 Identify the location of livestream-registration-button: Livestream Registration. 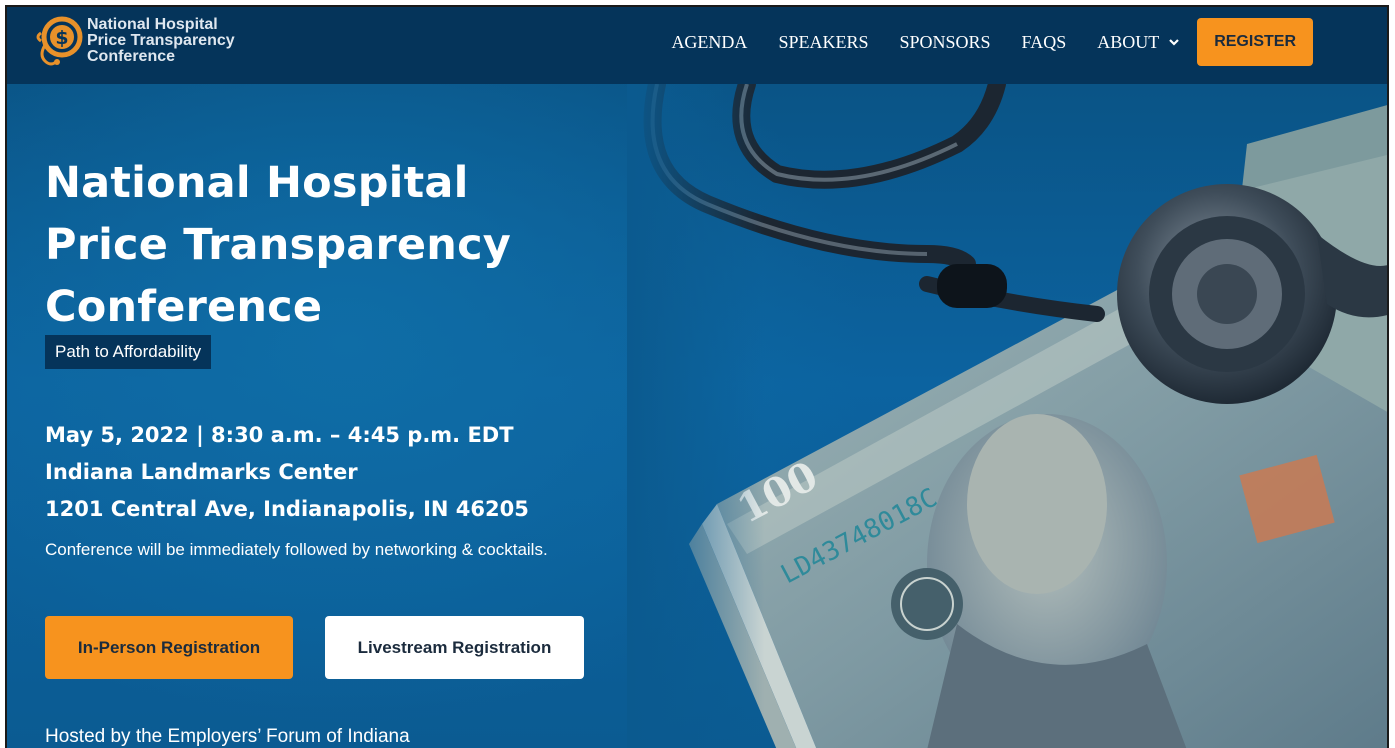
(454, 647).